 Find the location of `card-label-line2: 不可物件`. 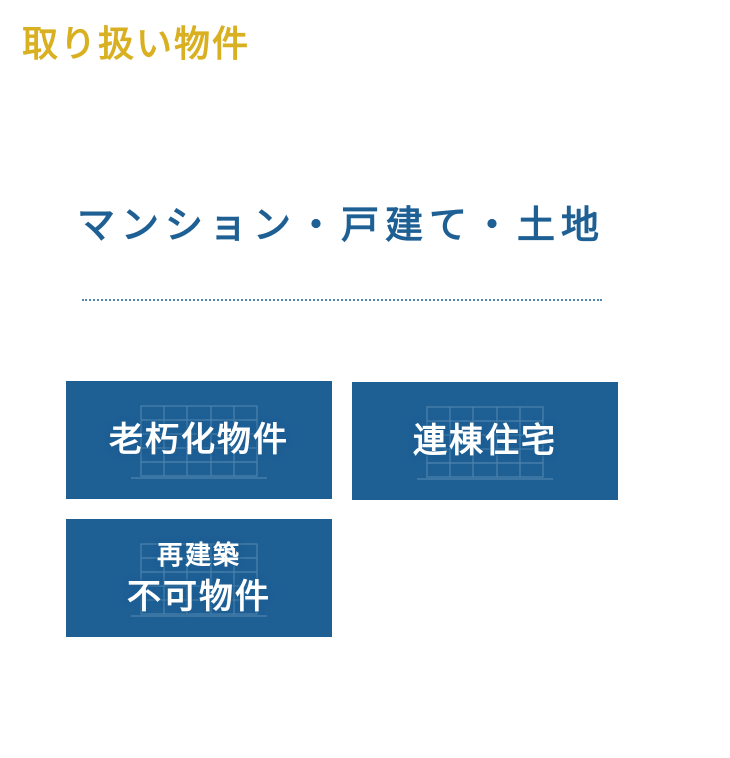

card-label-line2: 不可物件 is located at coordinates (199, 597).